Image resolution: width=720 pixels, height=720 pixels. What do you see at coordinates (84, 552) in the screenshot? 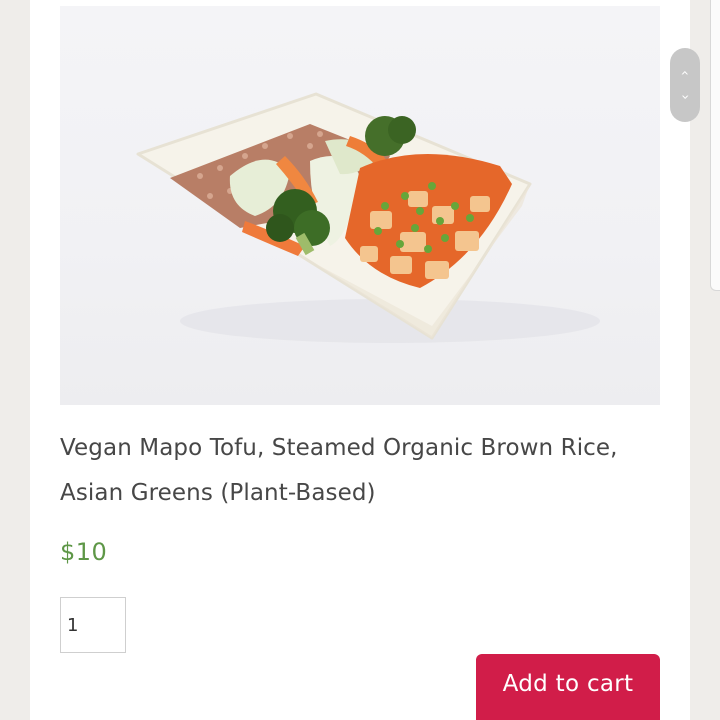
I see `product-price: $10` at bounding box center [84, 552].